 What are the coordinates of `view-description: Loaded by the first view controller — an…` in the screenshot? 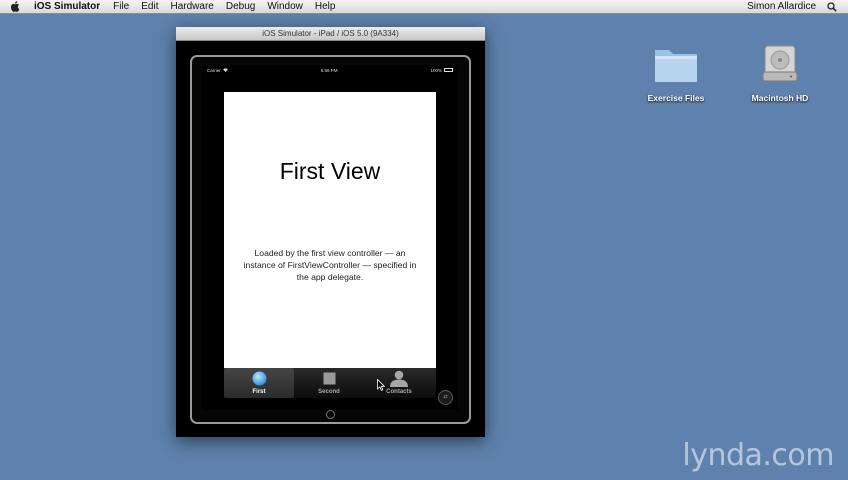 It's located at (330, 265).